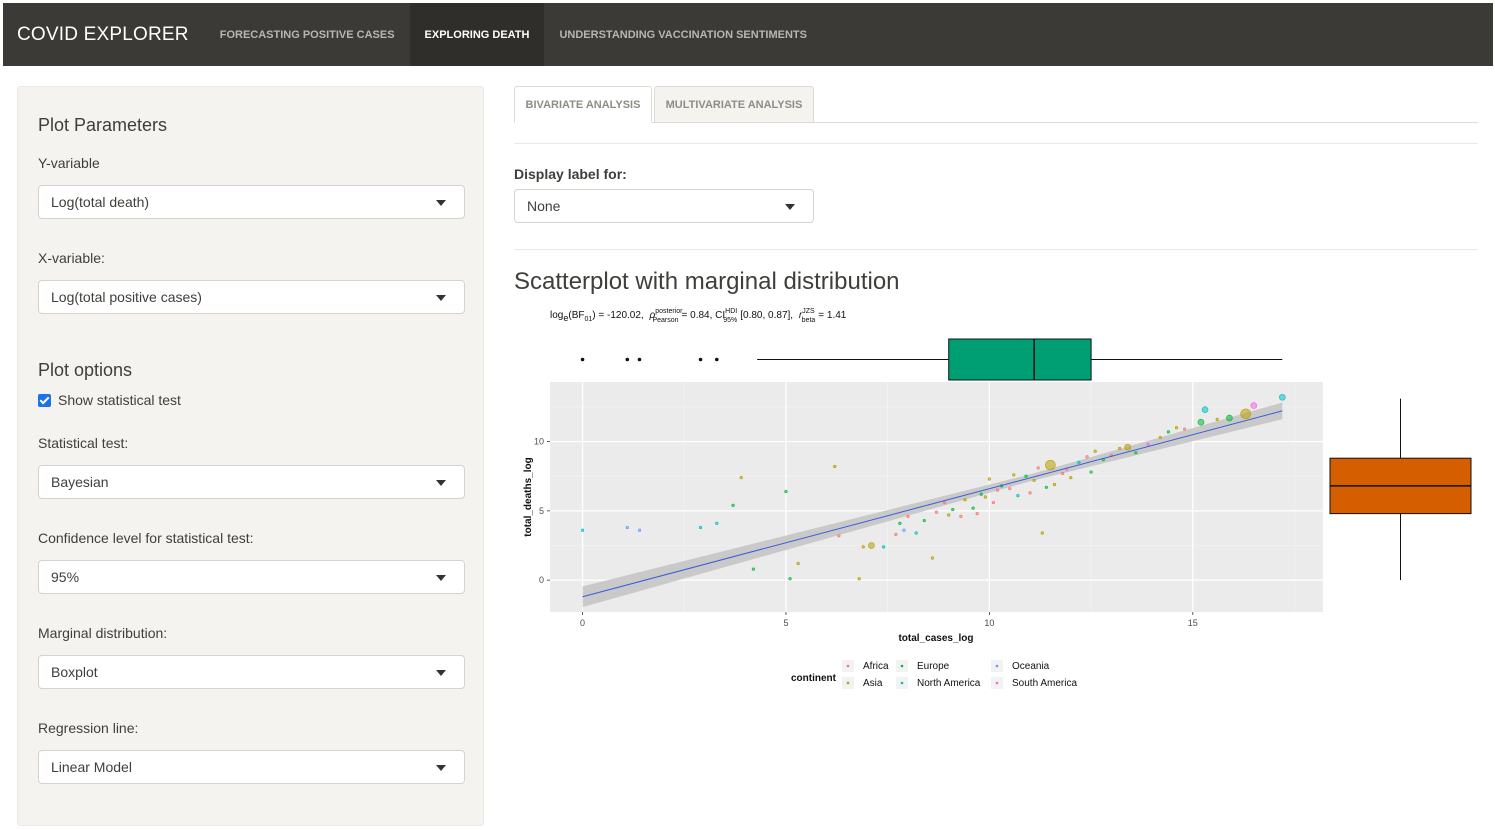 Image resolution: width=1495 pixels, height=830 pixels. What do you see at coordinates (103, 125) in the screenshot?
I see `plot-parameters-heading: Plot Parameters` at bounding box center [103, 125].